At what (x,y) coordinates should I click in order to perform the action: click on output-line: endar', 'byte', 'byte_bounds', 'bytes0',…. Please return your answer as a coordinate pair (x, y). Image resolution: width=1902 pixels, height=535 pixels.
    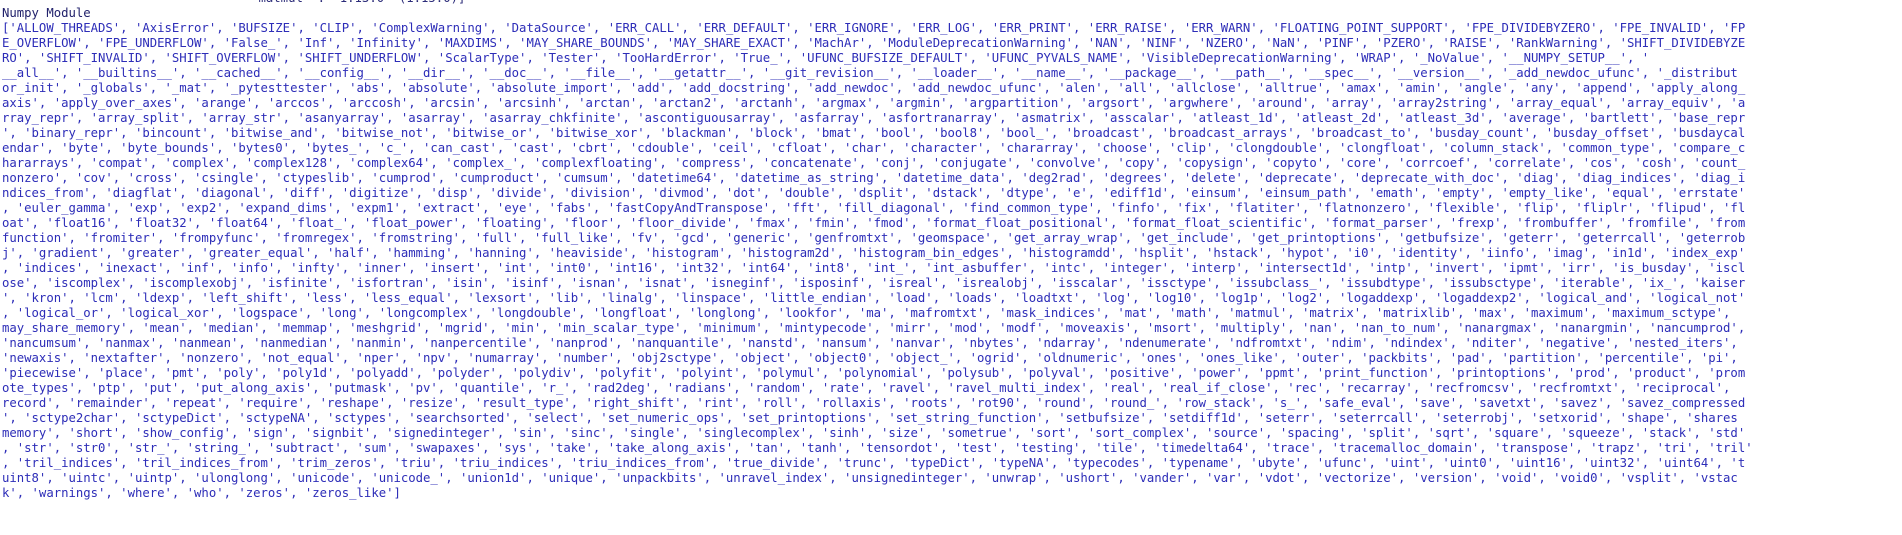
    Looking at the image, I should click on (874, 148).